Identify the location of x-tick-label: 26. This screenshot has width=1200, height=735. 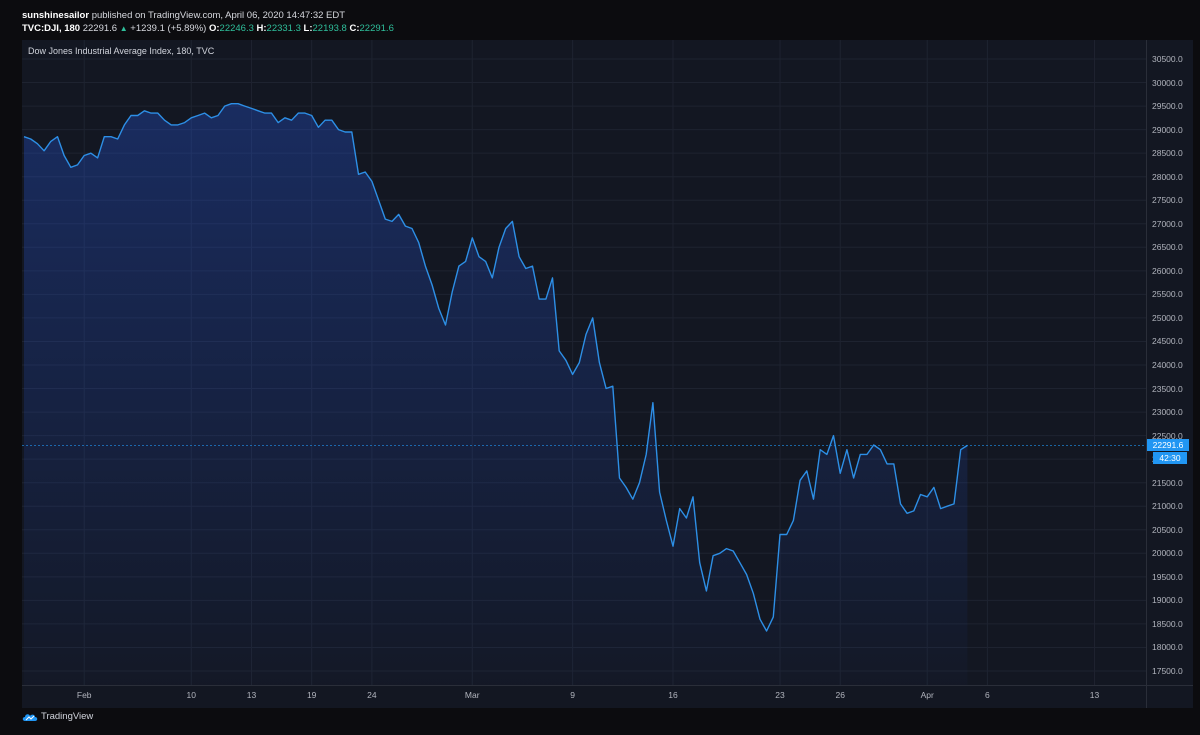
(840, 695).